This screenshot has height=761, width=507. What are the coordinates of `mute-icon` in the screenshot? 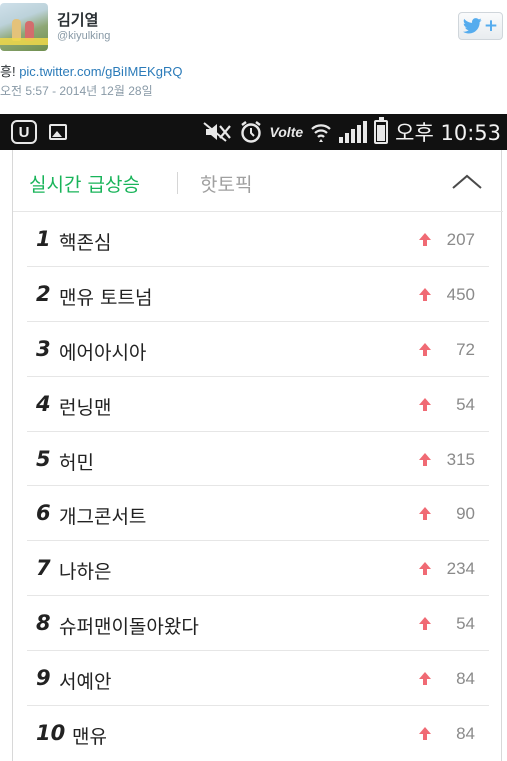 It's located at (217, 132).